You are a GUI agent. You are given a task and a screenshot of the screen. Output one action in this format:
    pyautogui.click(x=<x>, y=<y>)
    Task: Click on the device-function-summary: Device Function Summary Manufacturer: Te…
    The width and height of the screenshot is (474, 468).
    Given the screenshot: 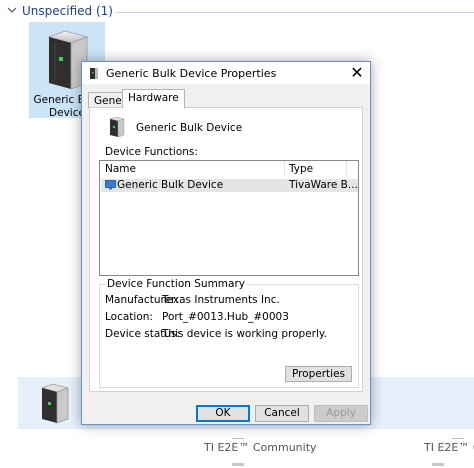 What is the action you would take?
    pyautogui.click(x=229, y=333)
    